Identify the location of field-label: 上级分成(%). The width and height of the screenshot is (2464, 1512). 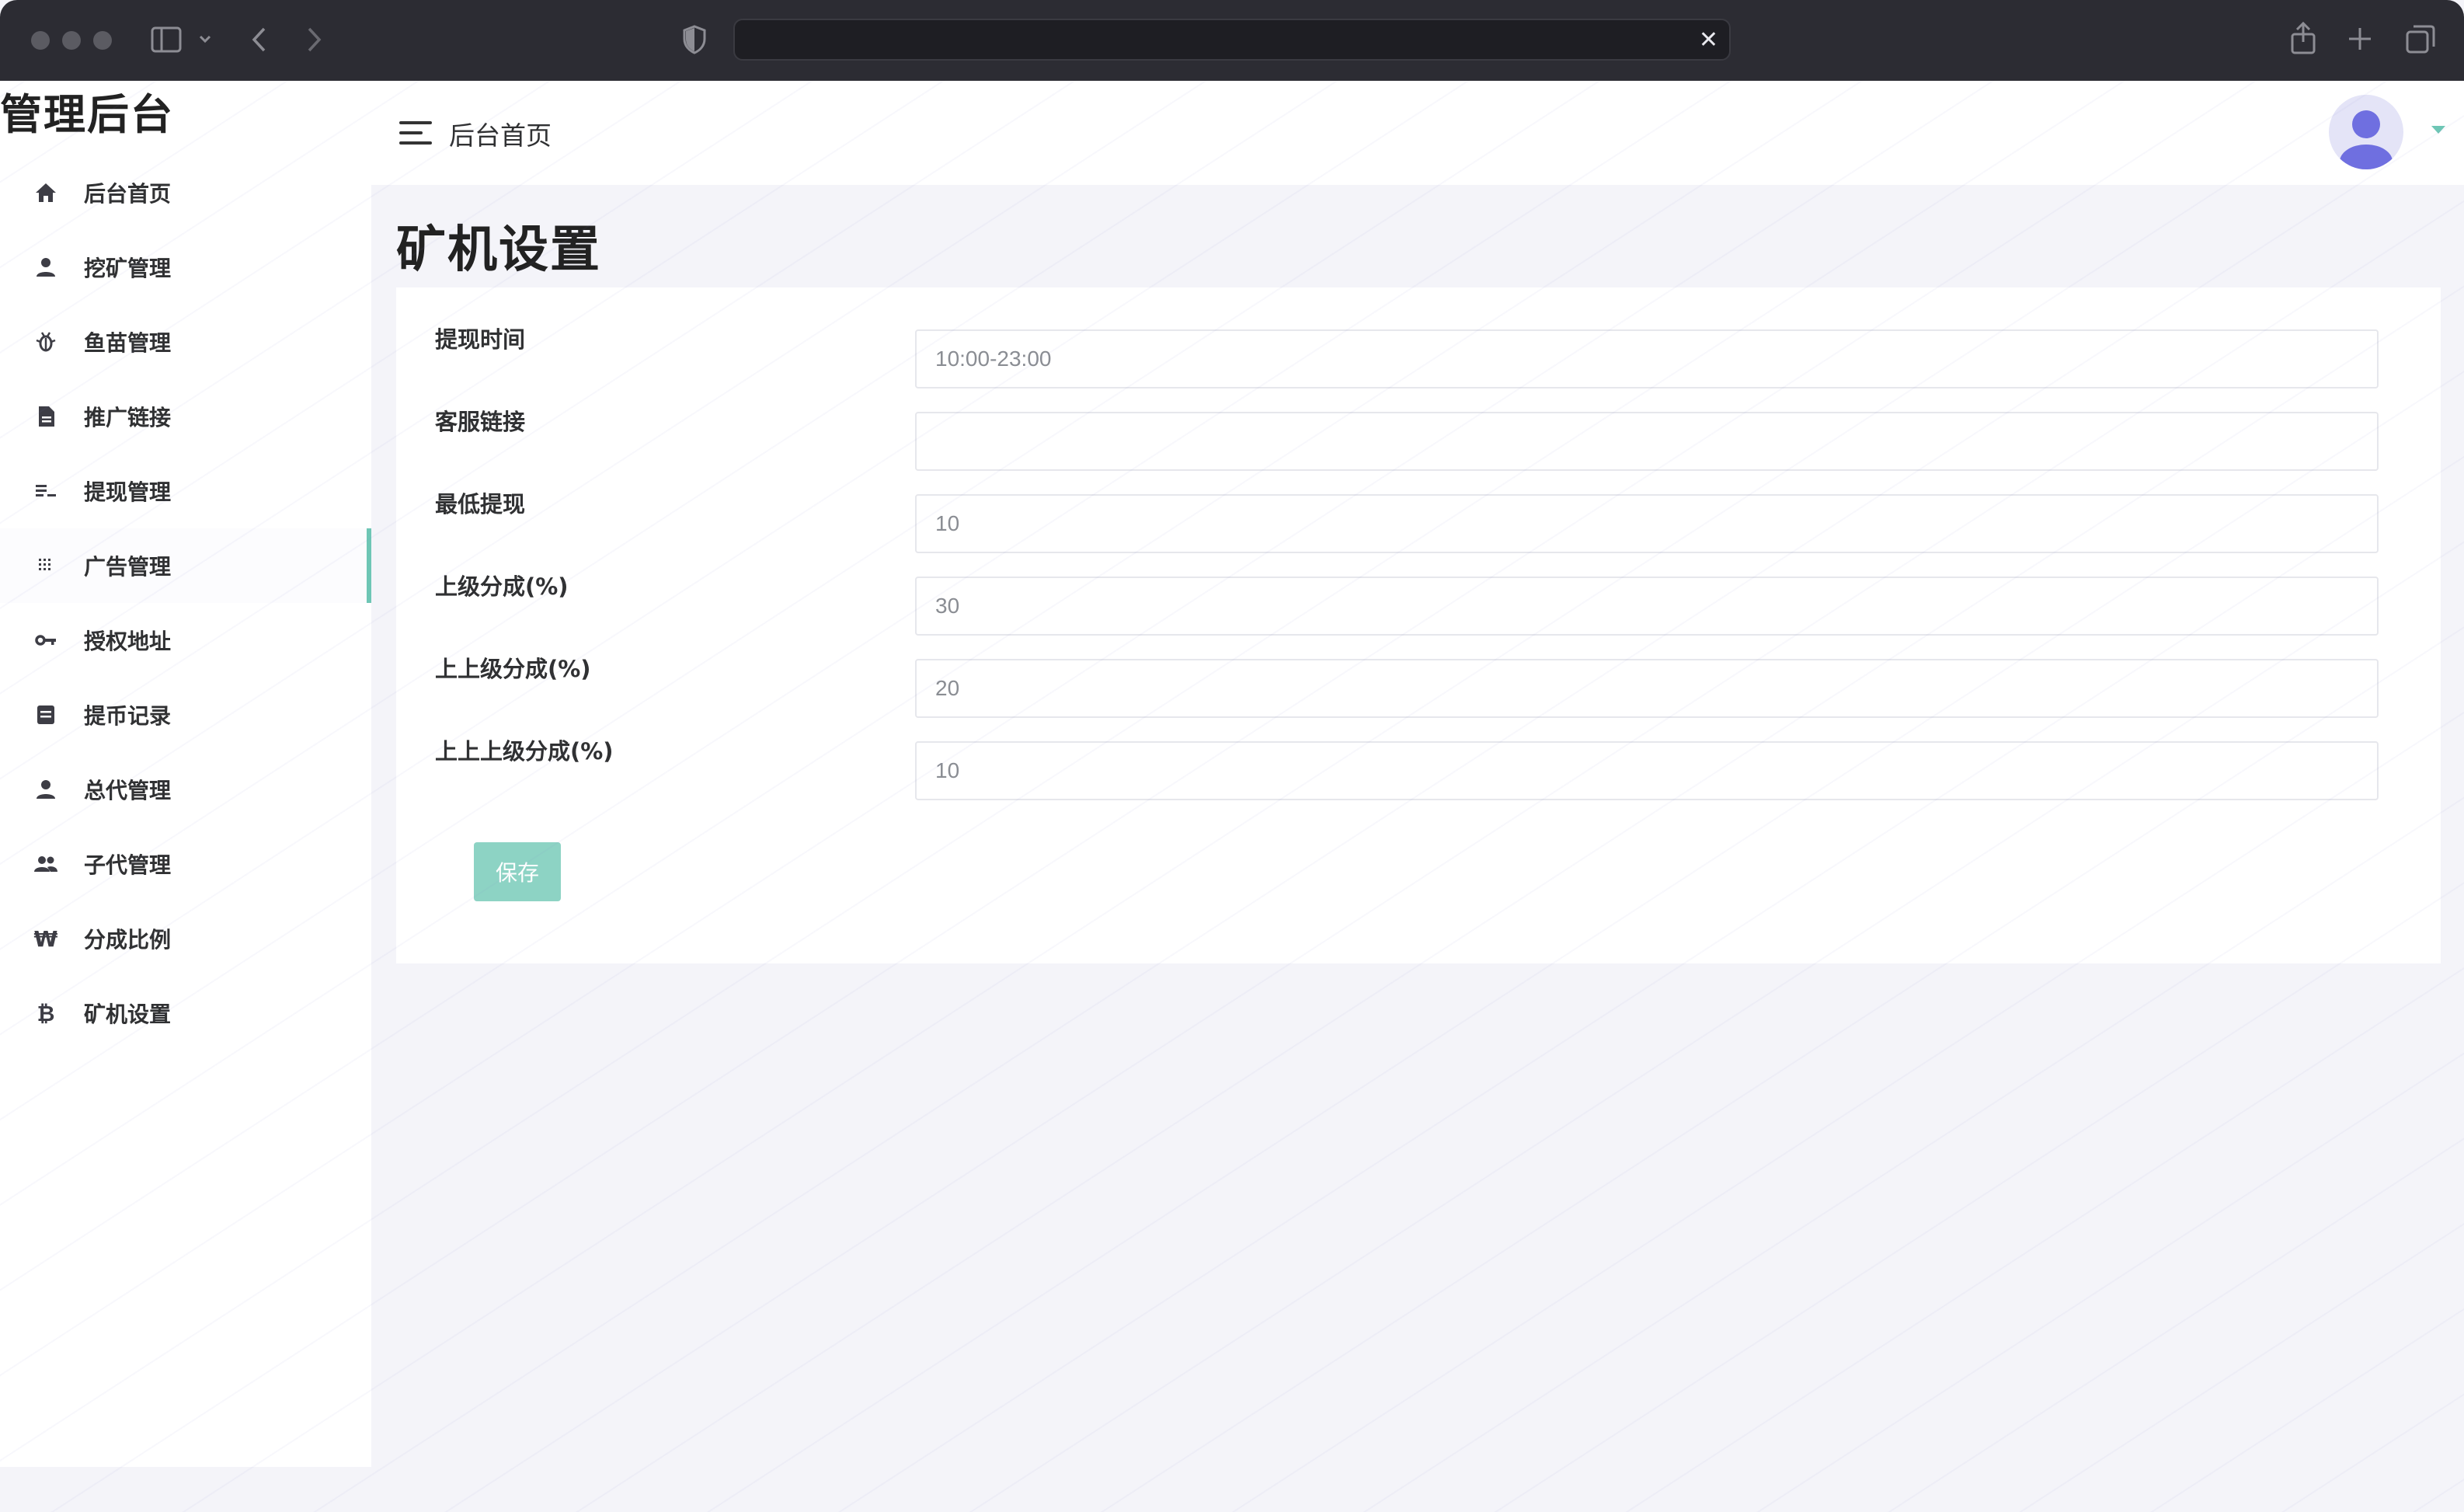
(502, 586).